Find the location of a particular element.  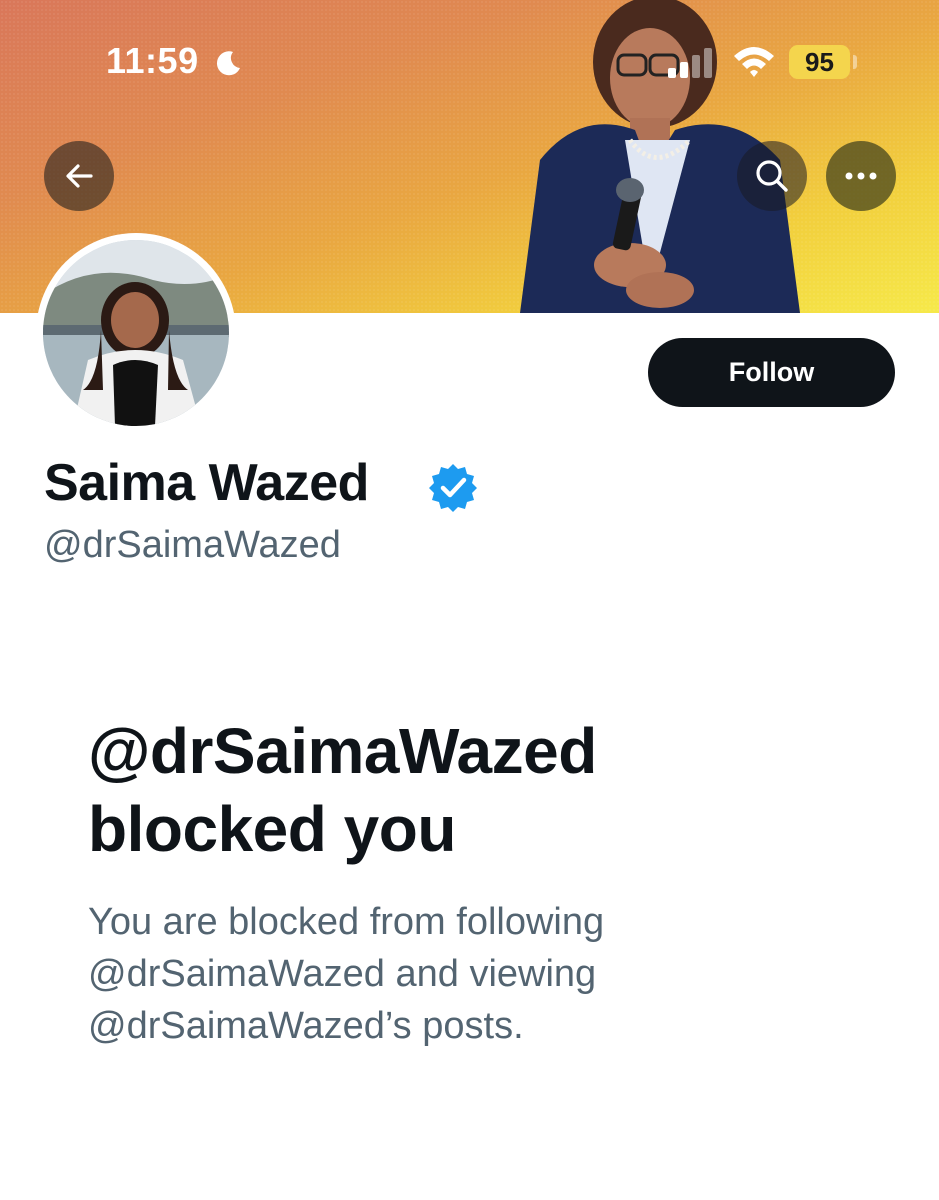

search-button is located at coordinates (772, 176).